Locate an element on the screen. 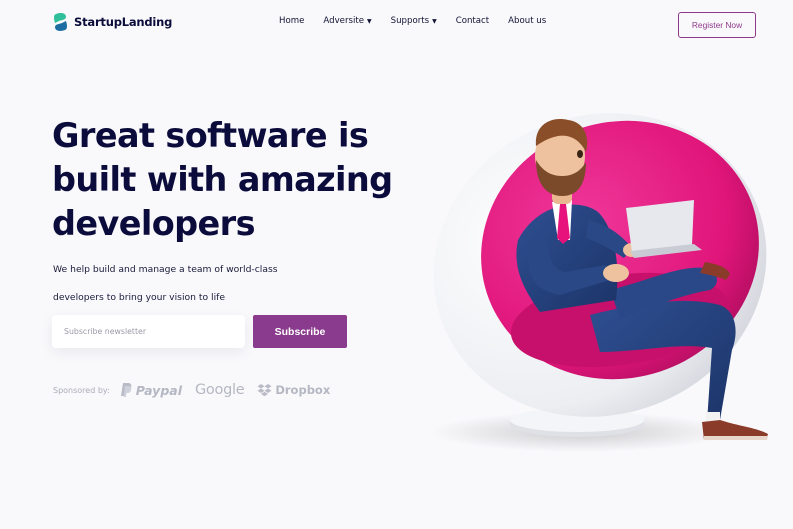 The height and width of the screenshot is (529, 793). brand-logo: StartupLanding is located at coordinates (112, 22).